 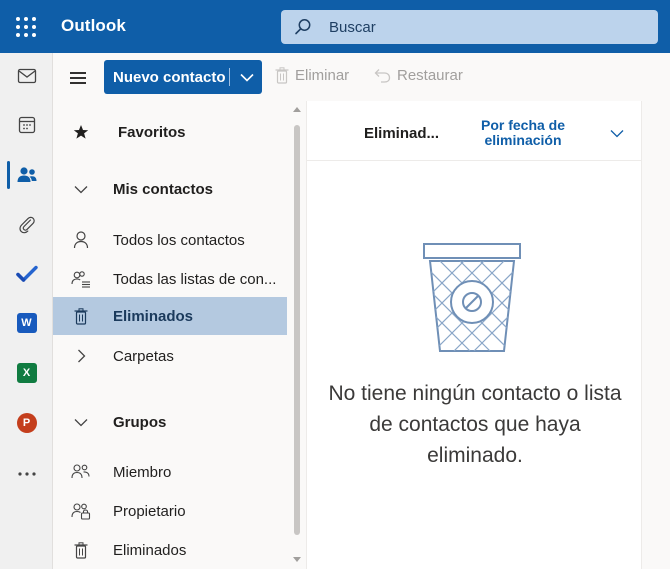 I want to click on empty-trash-illustration, so click(x=472, y=297).